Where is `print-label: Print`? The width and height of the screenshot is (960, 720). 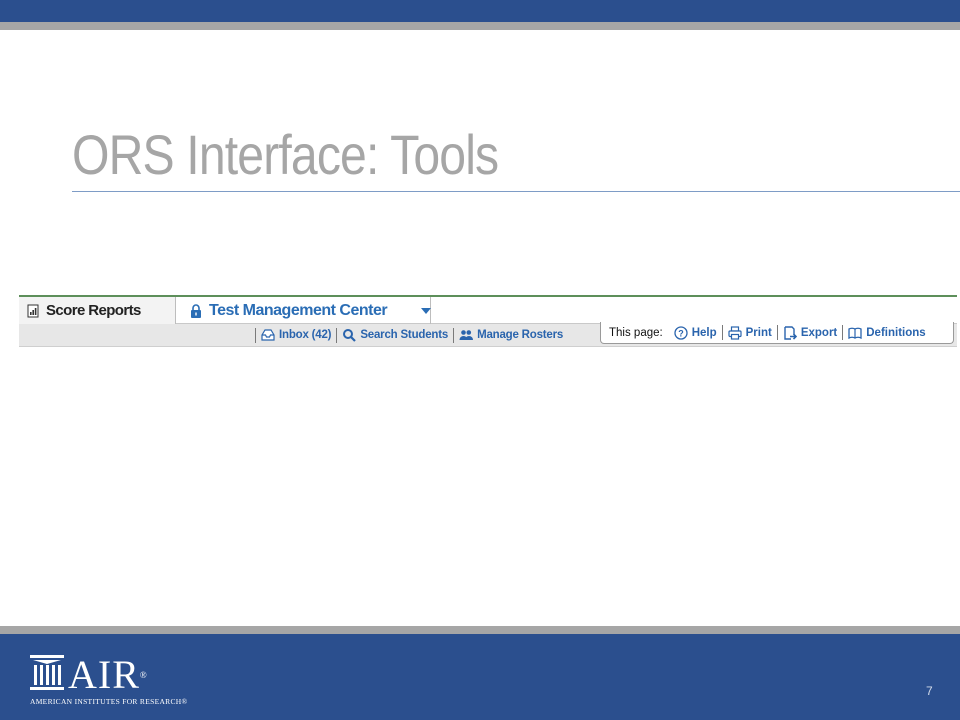 print-label: Print is located at coordinates (758, 332).